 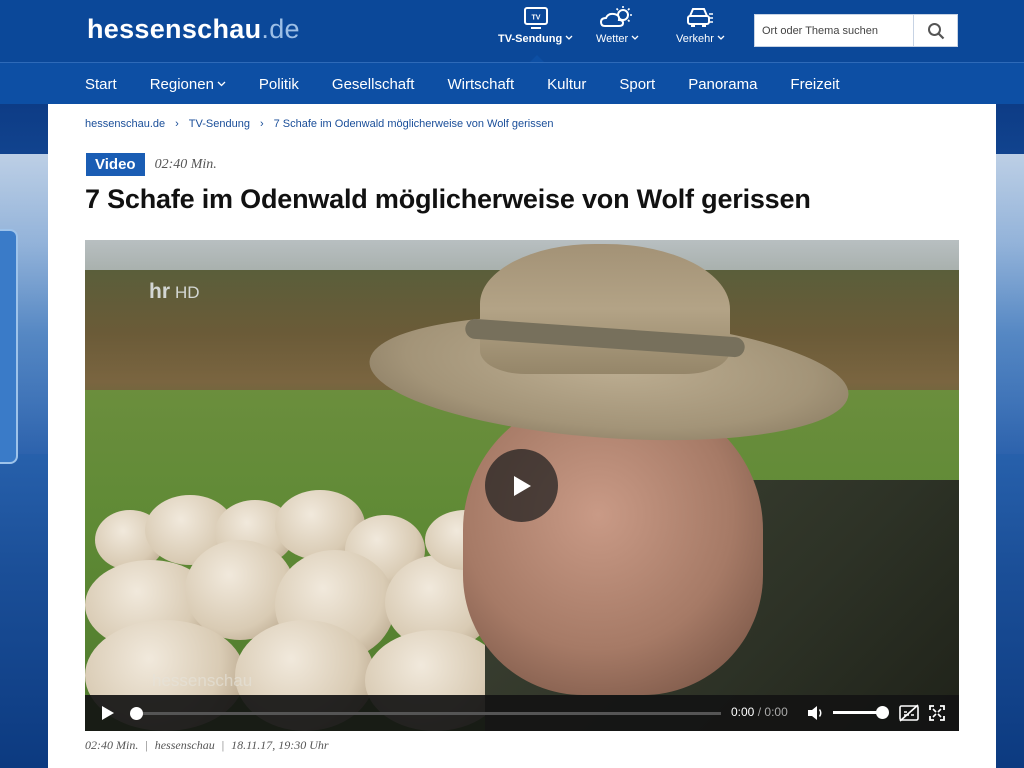 I want to click on play-overlay-button, so click(x=521, y=485).